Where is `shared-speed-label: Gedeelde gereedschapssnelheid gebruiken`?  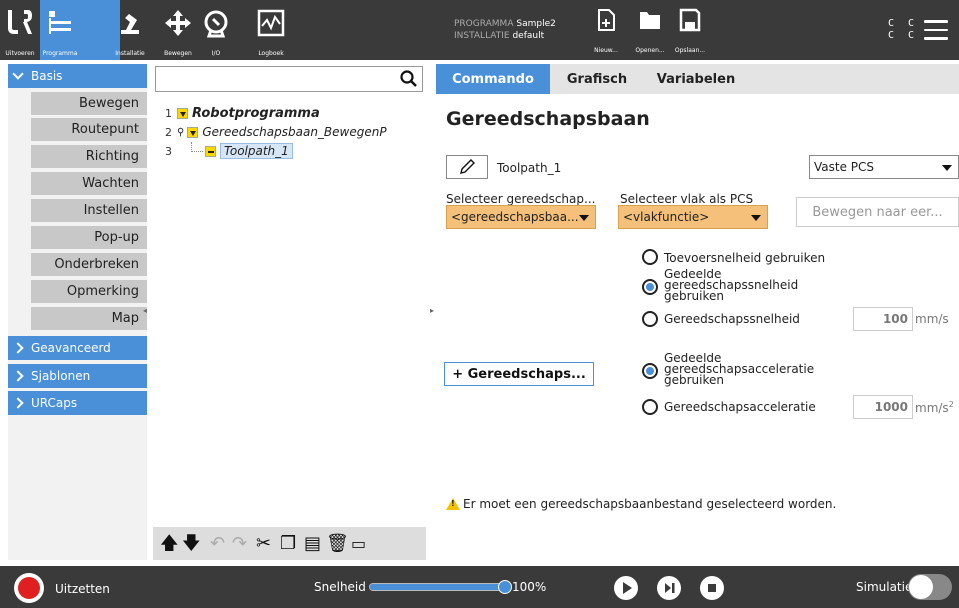
shared-speed-label: Gedeelde gereedschapssnelheid gebruiken is located at coordinates (731, 286).